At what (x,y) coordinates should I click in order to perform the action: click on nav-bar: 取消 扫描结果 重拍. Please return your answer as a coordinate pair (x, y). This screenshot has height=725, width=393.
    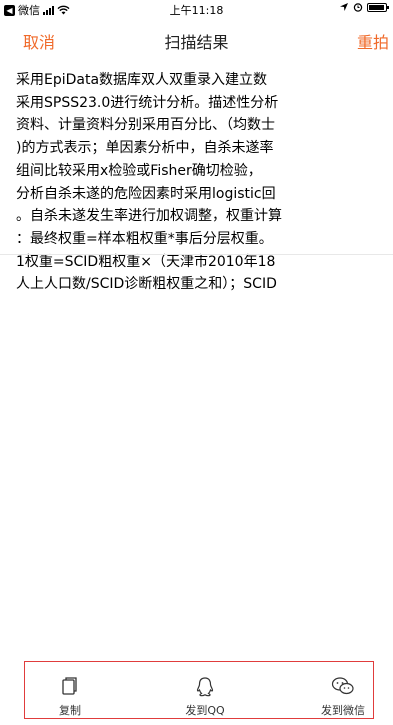
    Looking at the image, I should click on (196, 40).